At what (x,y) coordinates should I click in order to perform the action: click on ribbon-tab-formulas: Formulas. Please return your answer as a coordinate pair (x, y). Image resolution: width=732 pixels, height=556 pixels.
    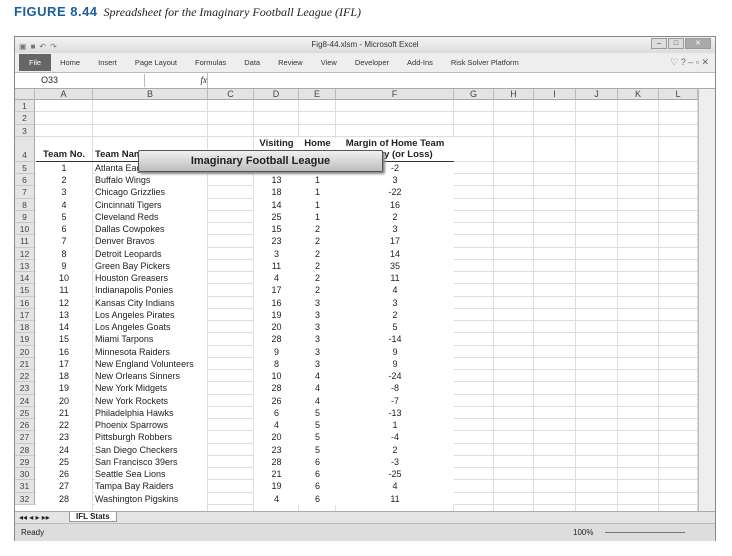
    Looking at the image, I should click on (210, 62).